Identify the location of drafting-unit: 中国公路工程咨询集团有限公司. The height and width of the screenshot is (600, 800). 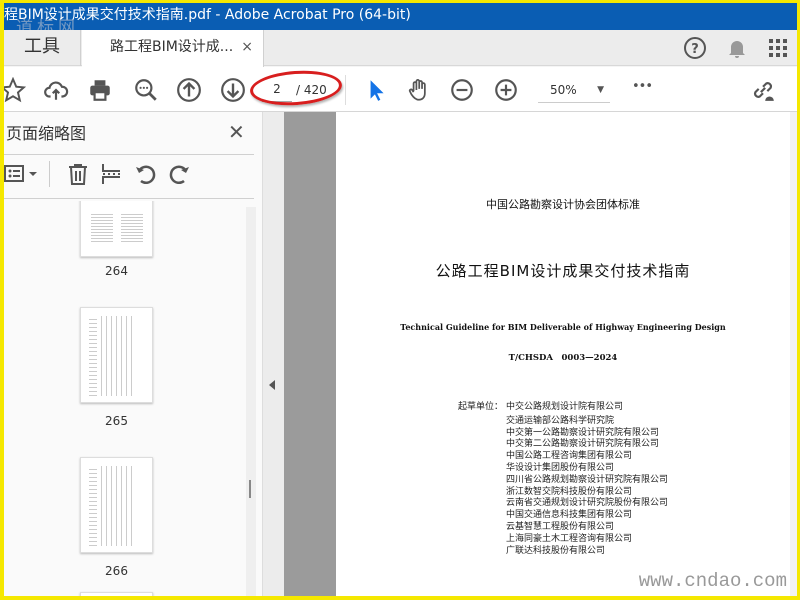
(569, 456).